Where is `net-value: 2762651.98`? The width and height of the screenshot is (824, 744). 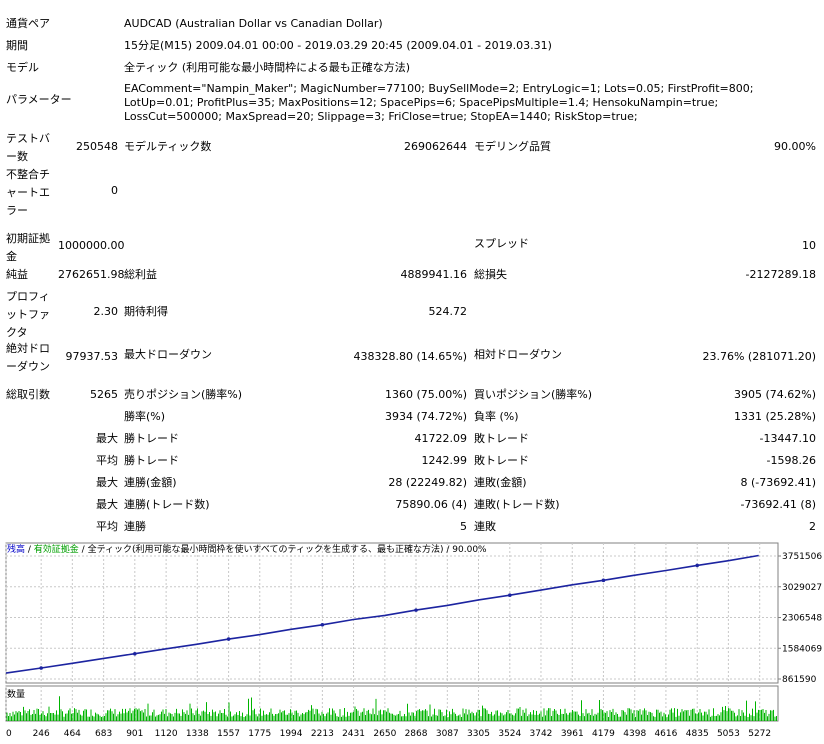
net-value: 2762651.98 is located at coordinates (91, 274).